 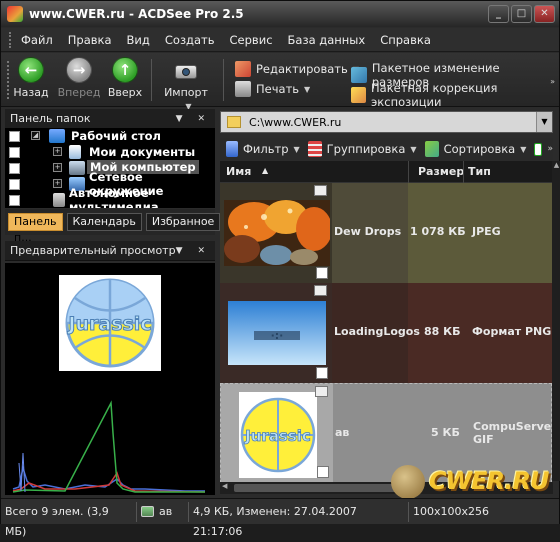 What do you see at coordinates (59, 200) in the screenshot?
I see `media-icon` at bounding box center [59, 200].